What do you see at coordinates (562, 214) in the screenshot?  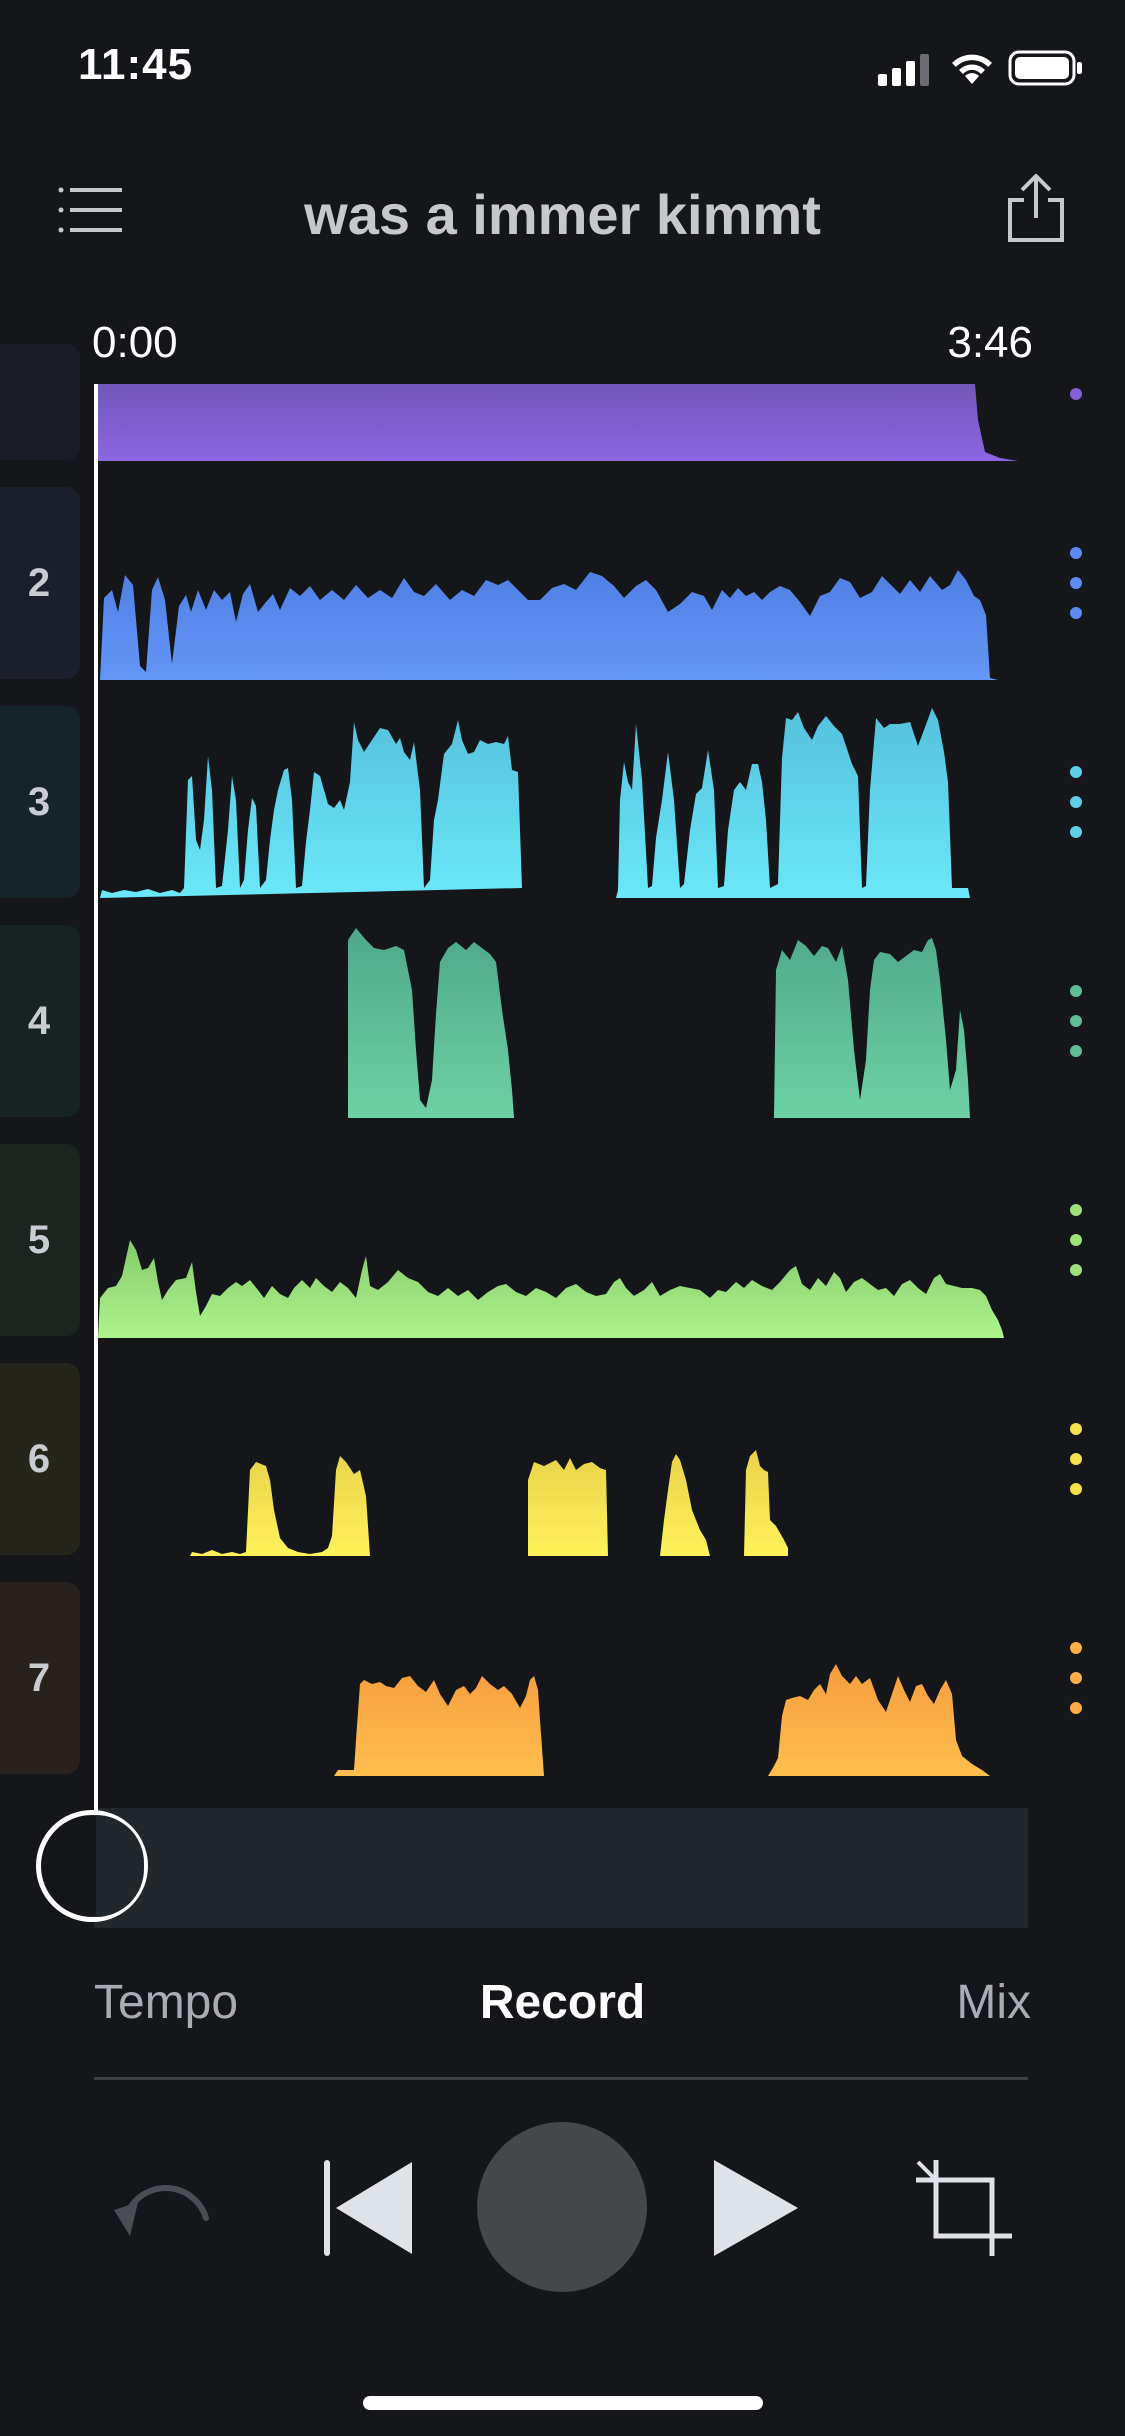 I see `song-title: was a immer kimmt` at bounding box center [562, 214].